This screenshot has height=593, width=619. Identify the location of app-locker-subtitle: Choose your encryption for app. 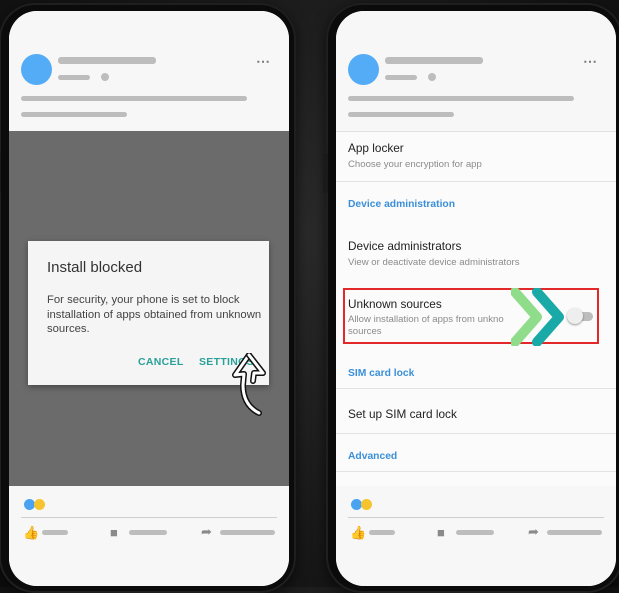
(415, 164).